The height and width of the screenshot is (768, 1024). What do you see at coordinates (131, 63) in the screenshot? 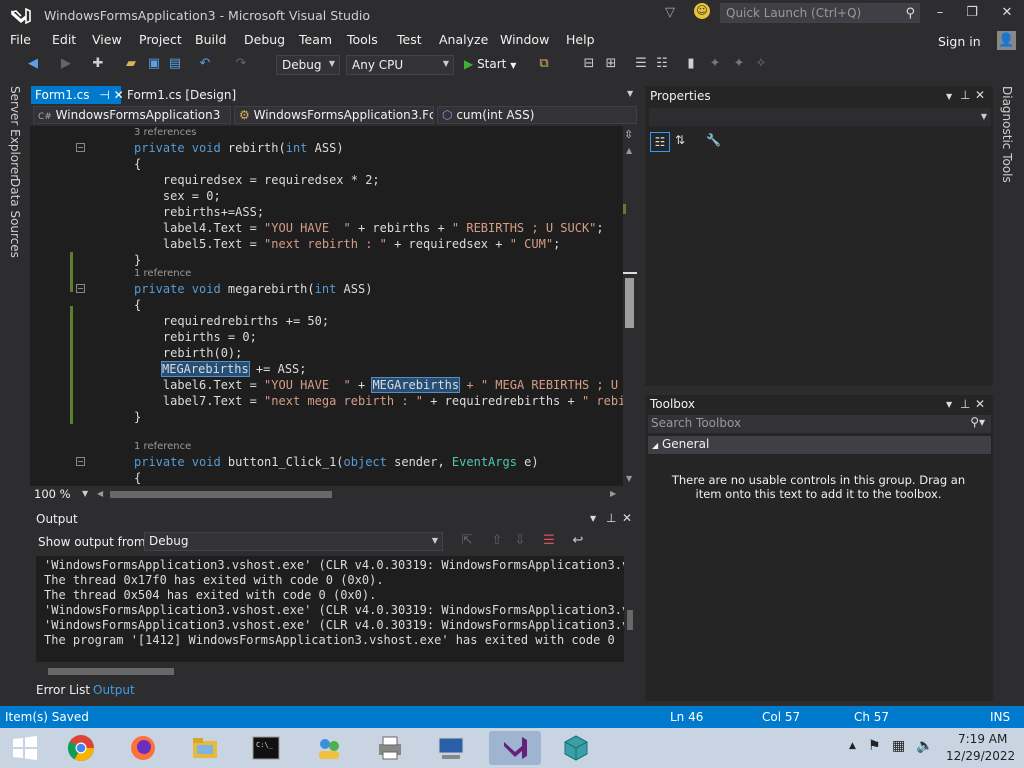
I see `open-file-icon: ▰` at bounding box center [131, 63].